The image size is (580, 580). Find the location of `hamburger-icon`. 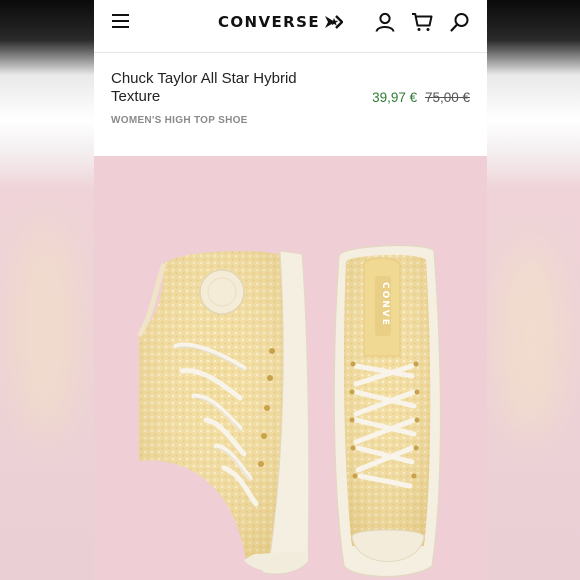

hamburger-icon is located at coordinates (120, 22).